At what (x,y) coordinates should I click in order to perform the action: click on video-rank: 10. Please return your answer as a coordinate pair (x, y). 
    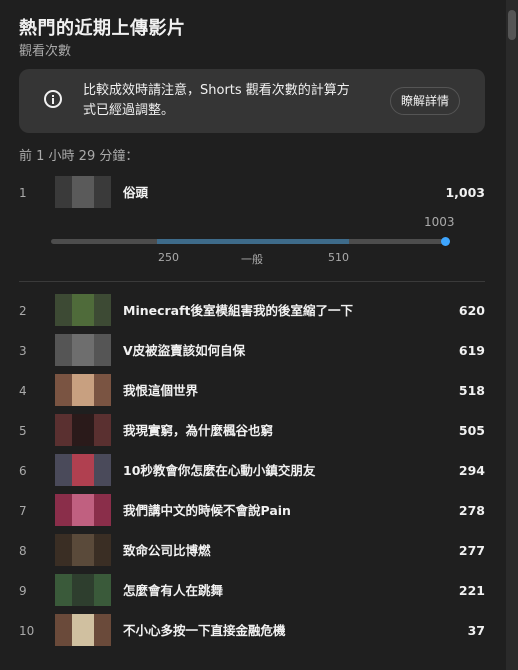
    Looking at the image, I should click on (27, 631).